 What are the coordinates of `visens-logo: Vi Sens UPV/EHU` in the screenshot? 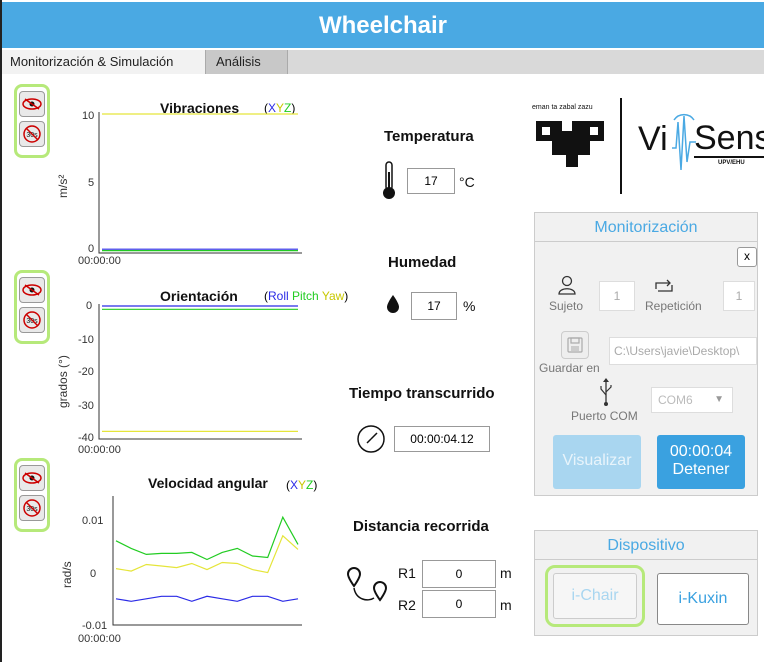 It's located at (701, 144).